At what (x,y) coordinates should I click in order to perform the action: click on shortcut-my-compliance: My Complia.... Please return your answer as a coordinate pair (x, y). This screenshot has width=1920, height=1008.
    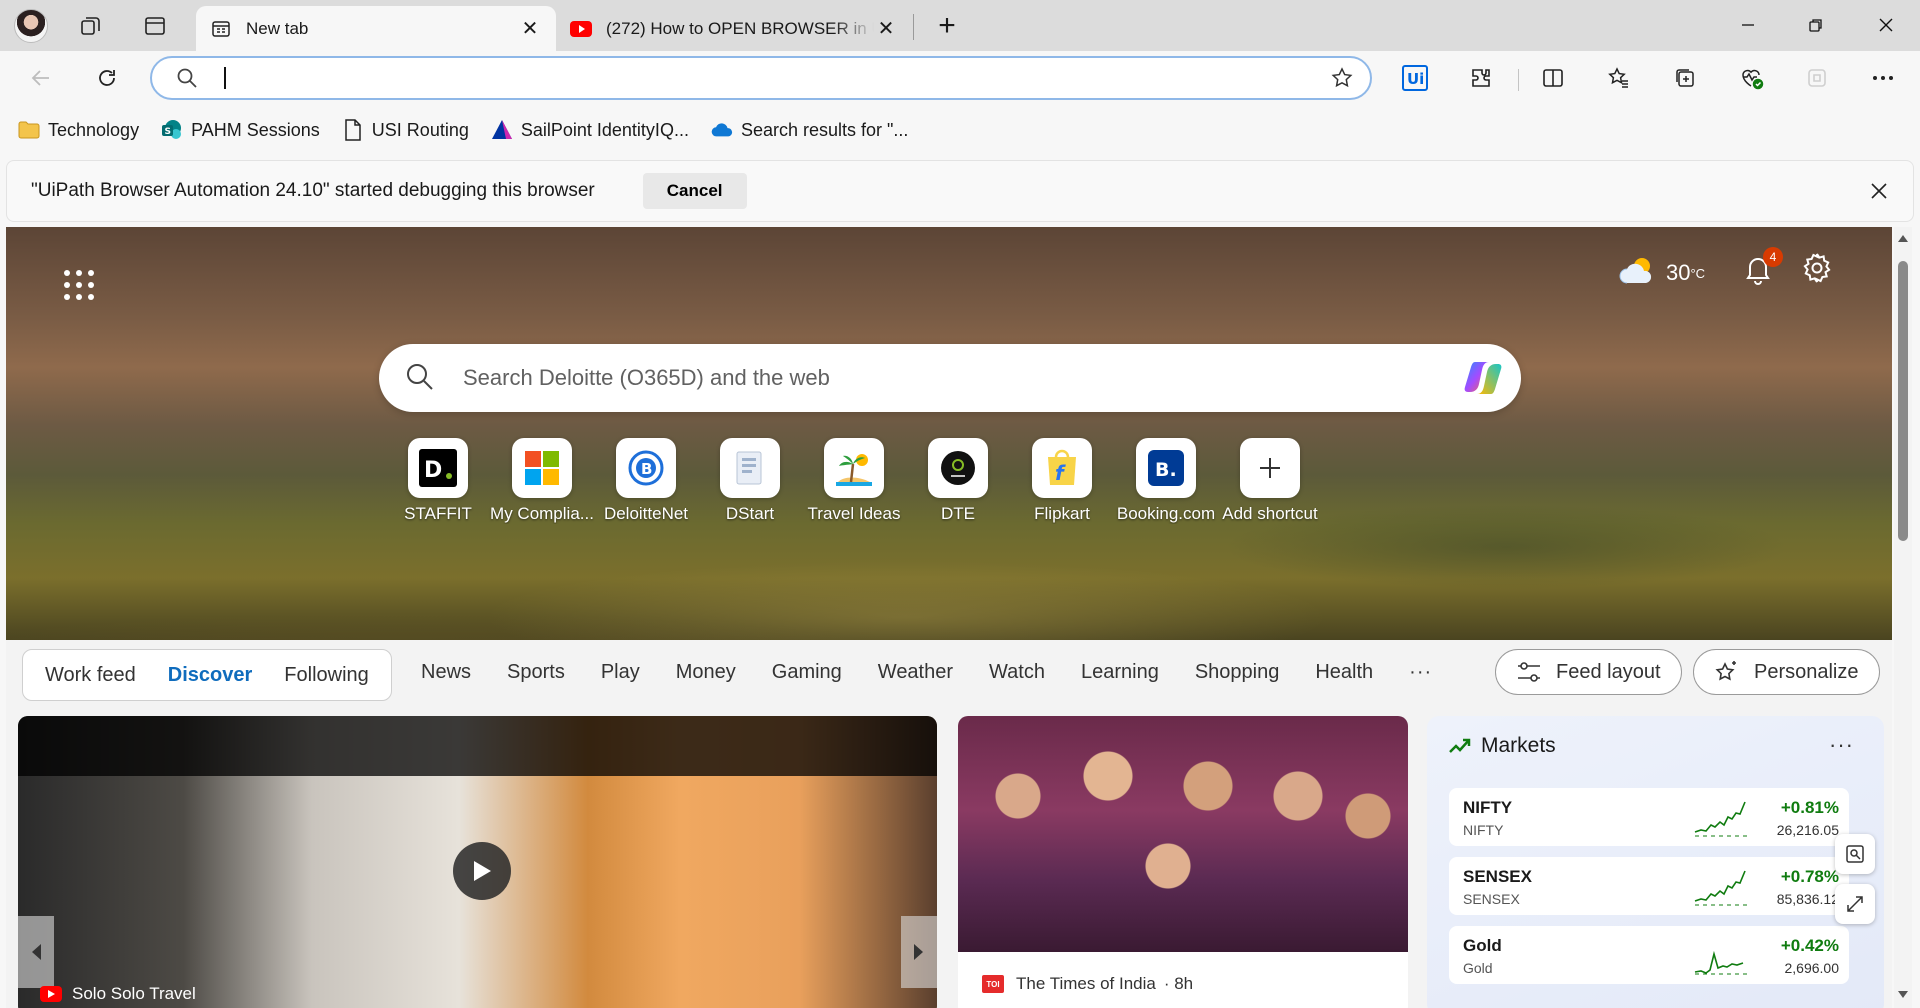
    Looking at the image, I should click on (542, 480).